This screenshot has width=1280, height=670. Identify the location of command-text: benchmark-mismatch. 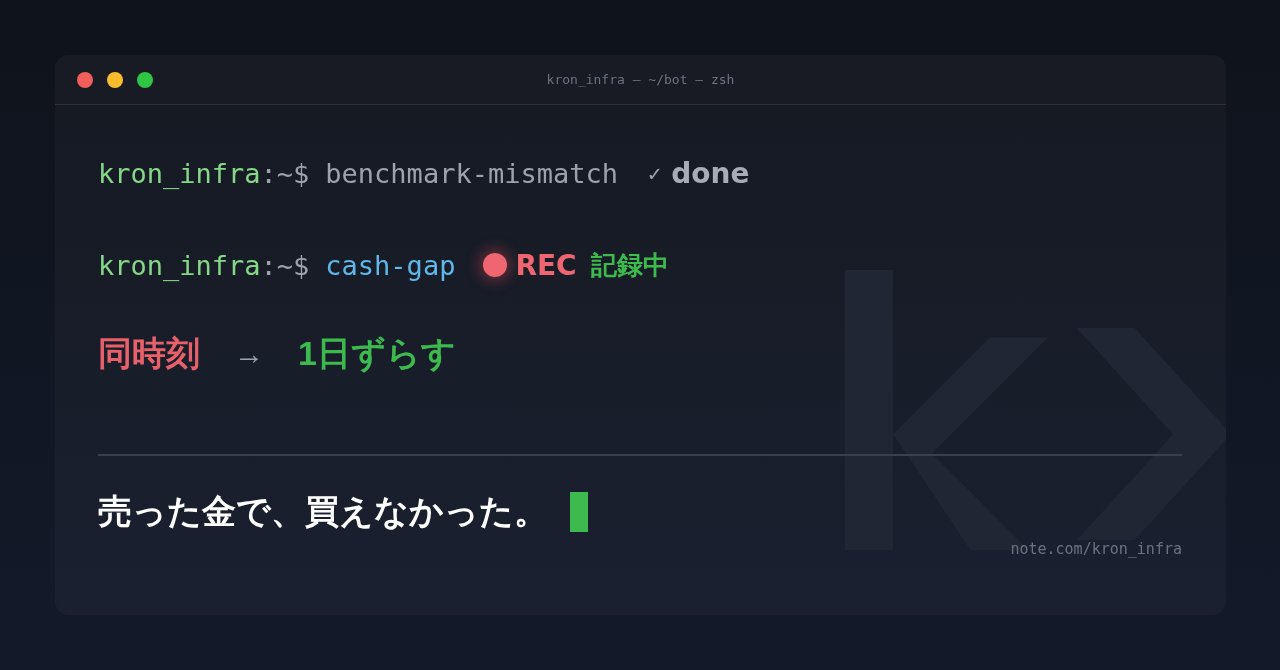
(471, 173).